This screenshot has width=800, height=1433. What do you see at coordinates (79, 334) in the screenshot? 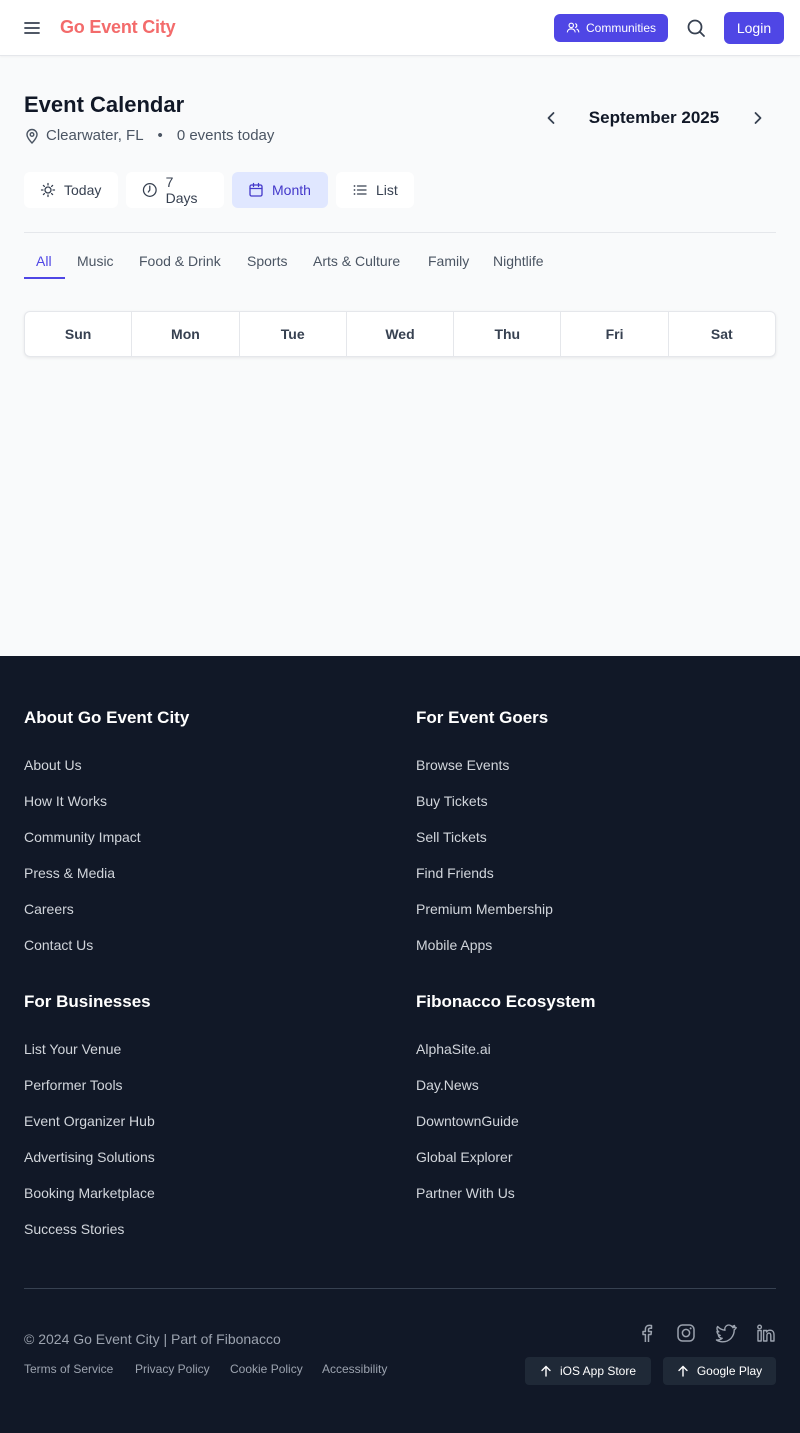
I see `weekday-sun: Sun` at bounding box center [79, 334].